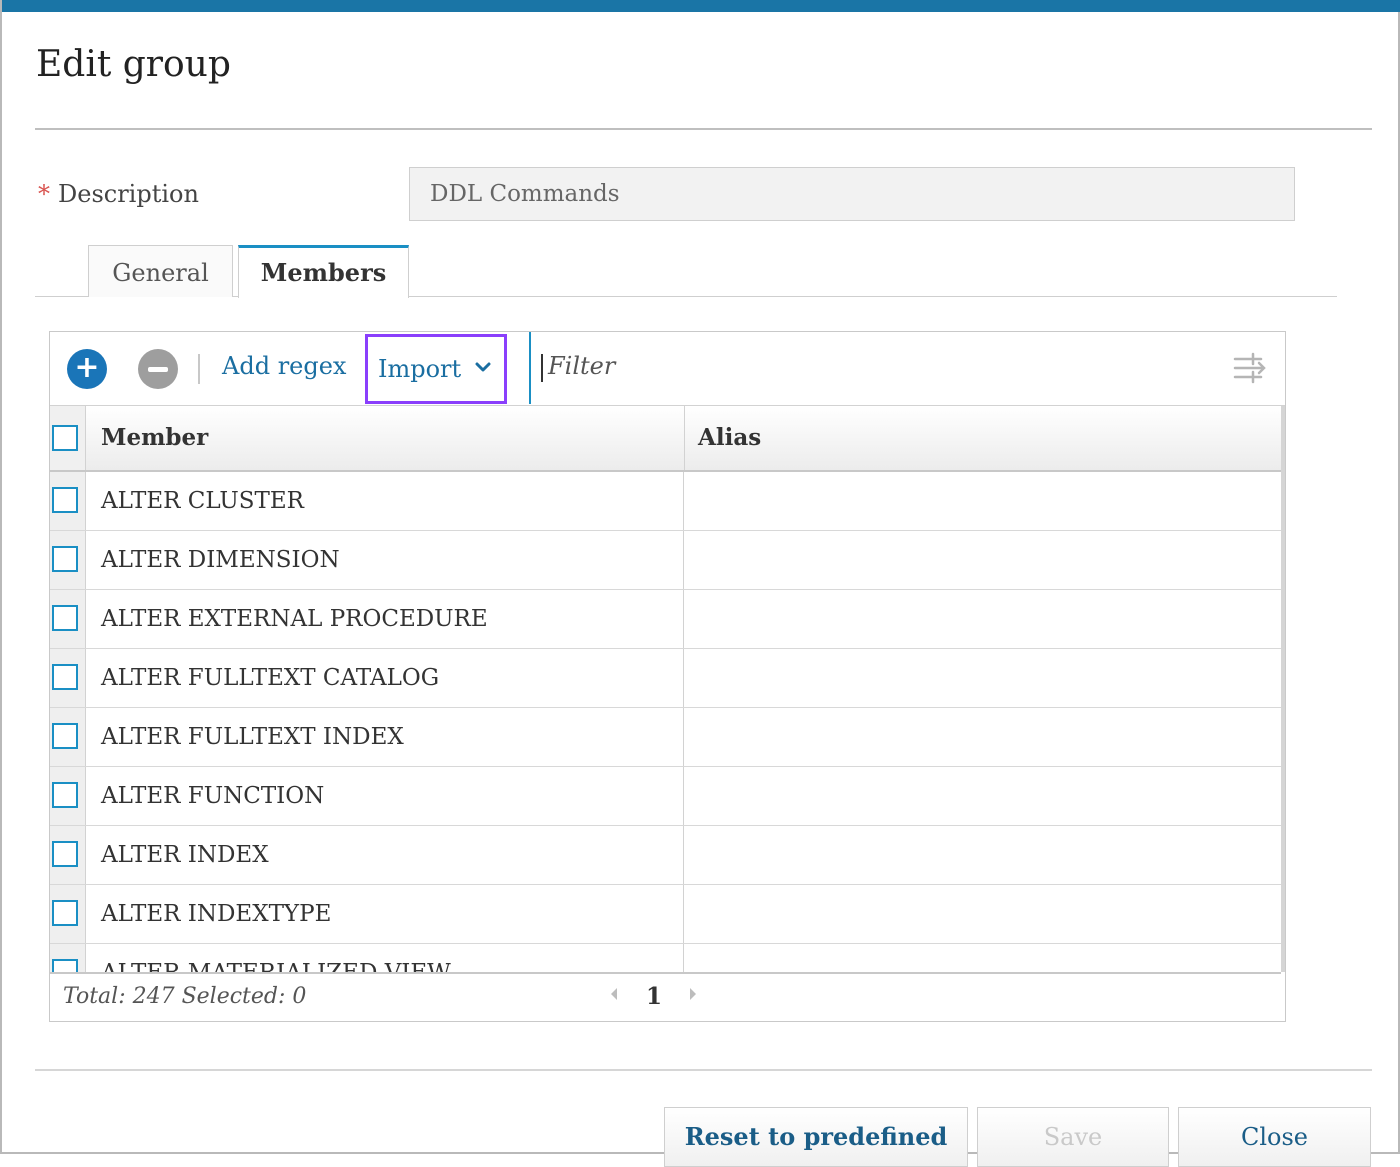 The width and height of the screenshot is (1400, 1167). What do you see at coordinates (614, 994) in the screenshot?
I see `previous-page-icon` at bounding box center [614, 994].